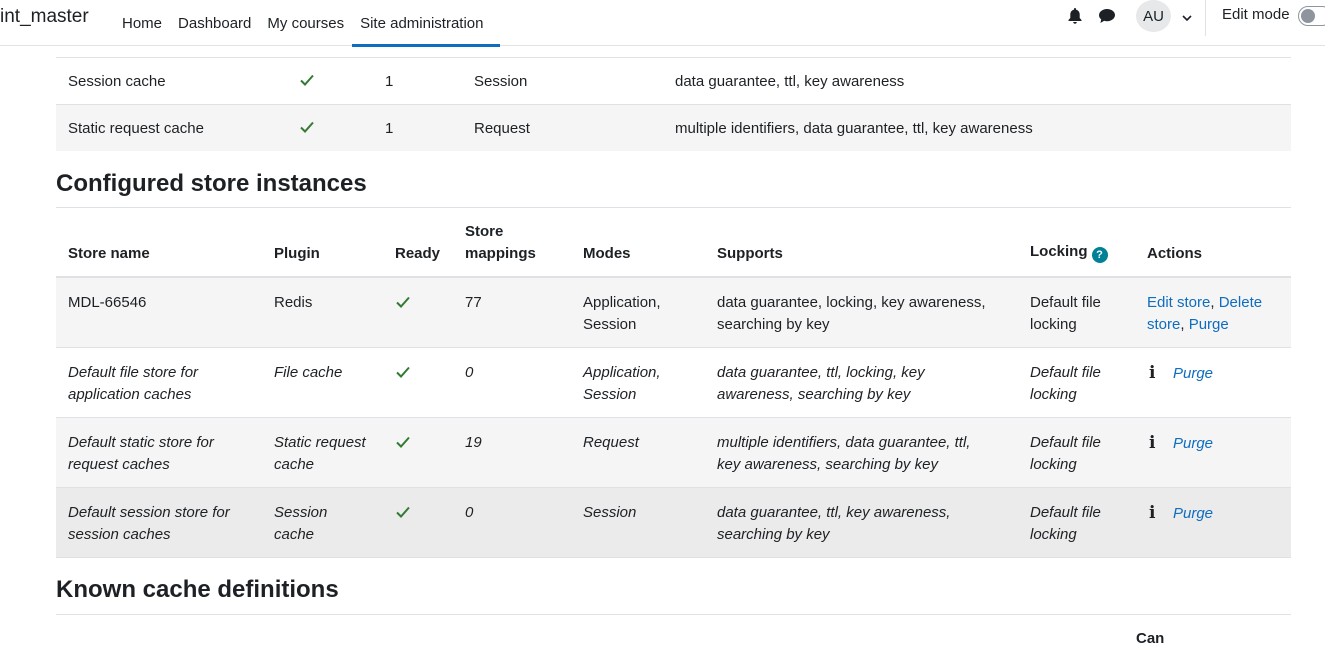  I want to click on store-plugin: File cache, so click(308, 372).